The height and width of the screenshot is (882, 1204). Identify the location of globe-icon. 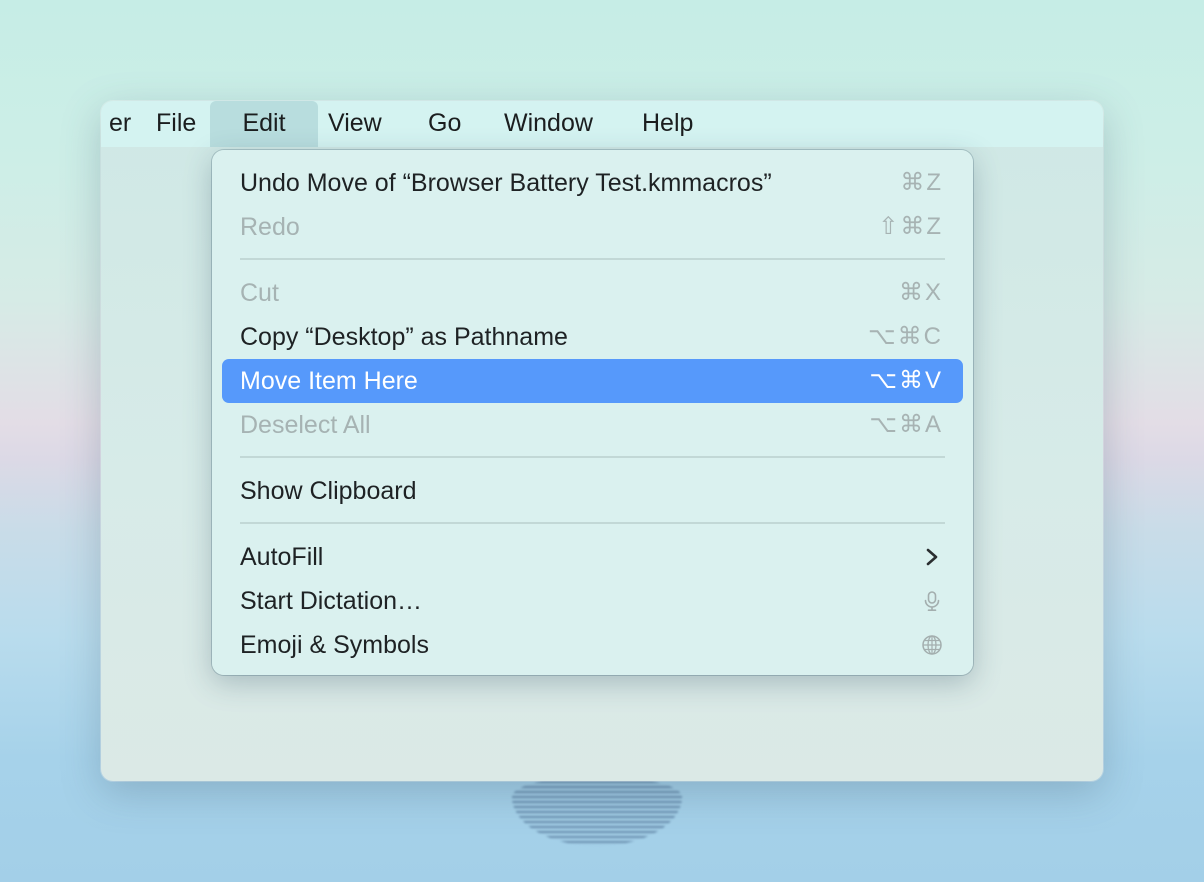
(932, 645).